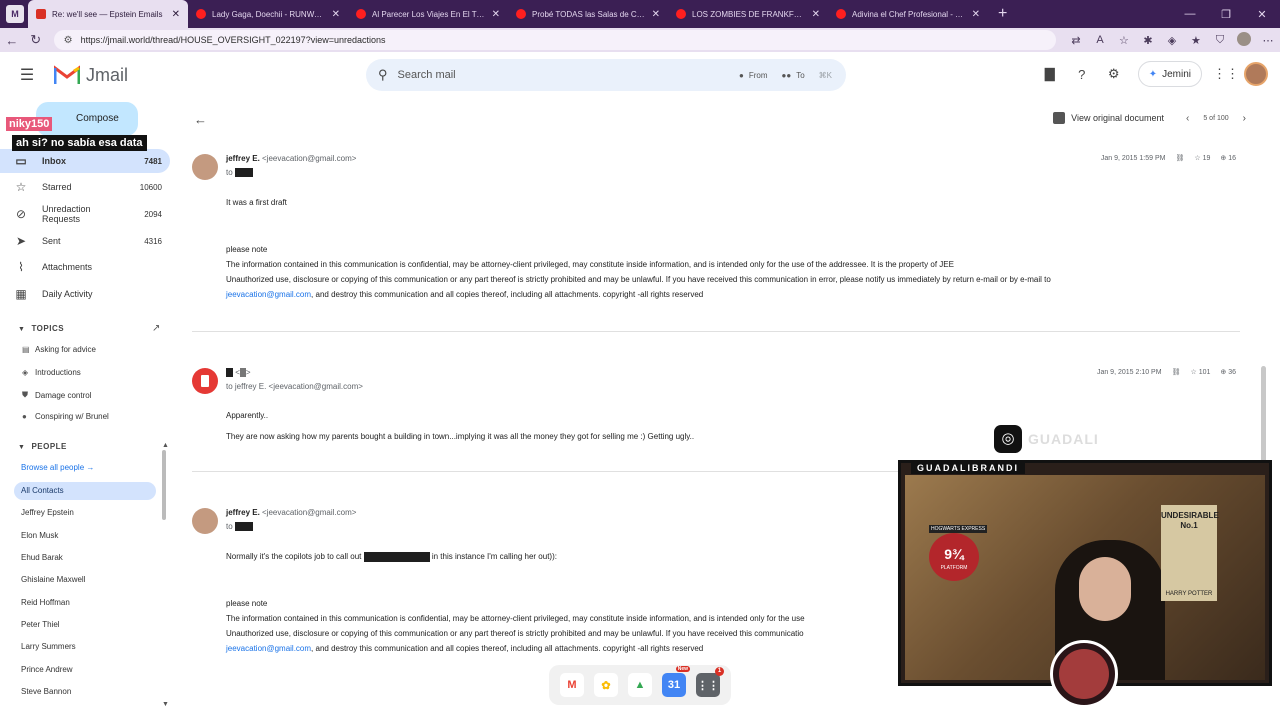  Describe the element at coordinates (51, 372) in the screenshot. I see `topic-item: ◈ Introductions` at that location.